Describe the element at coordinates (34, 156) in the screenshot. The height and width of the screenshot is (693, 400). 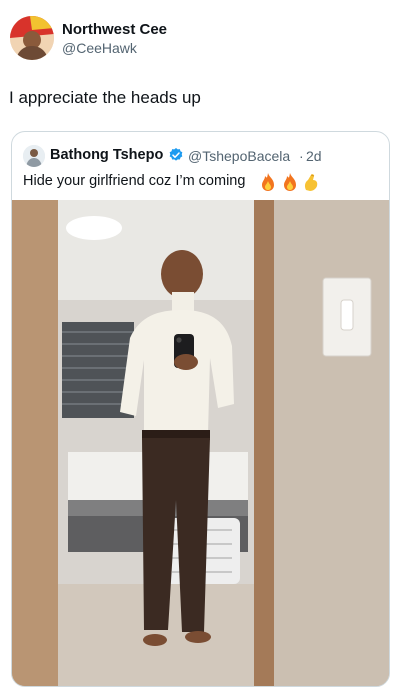
I see `quoted-author-avatar` at that location.